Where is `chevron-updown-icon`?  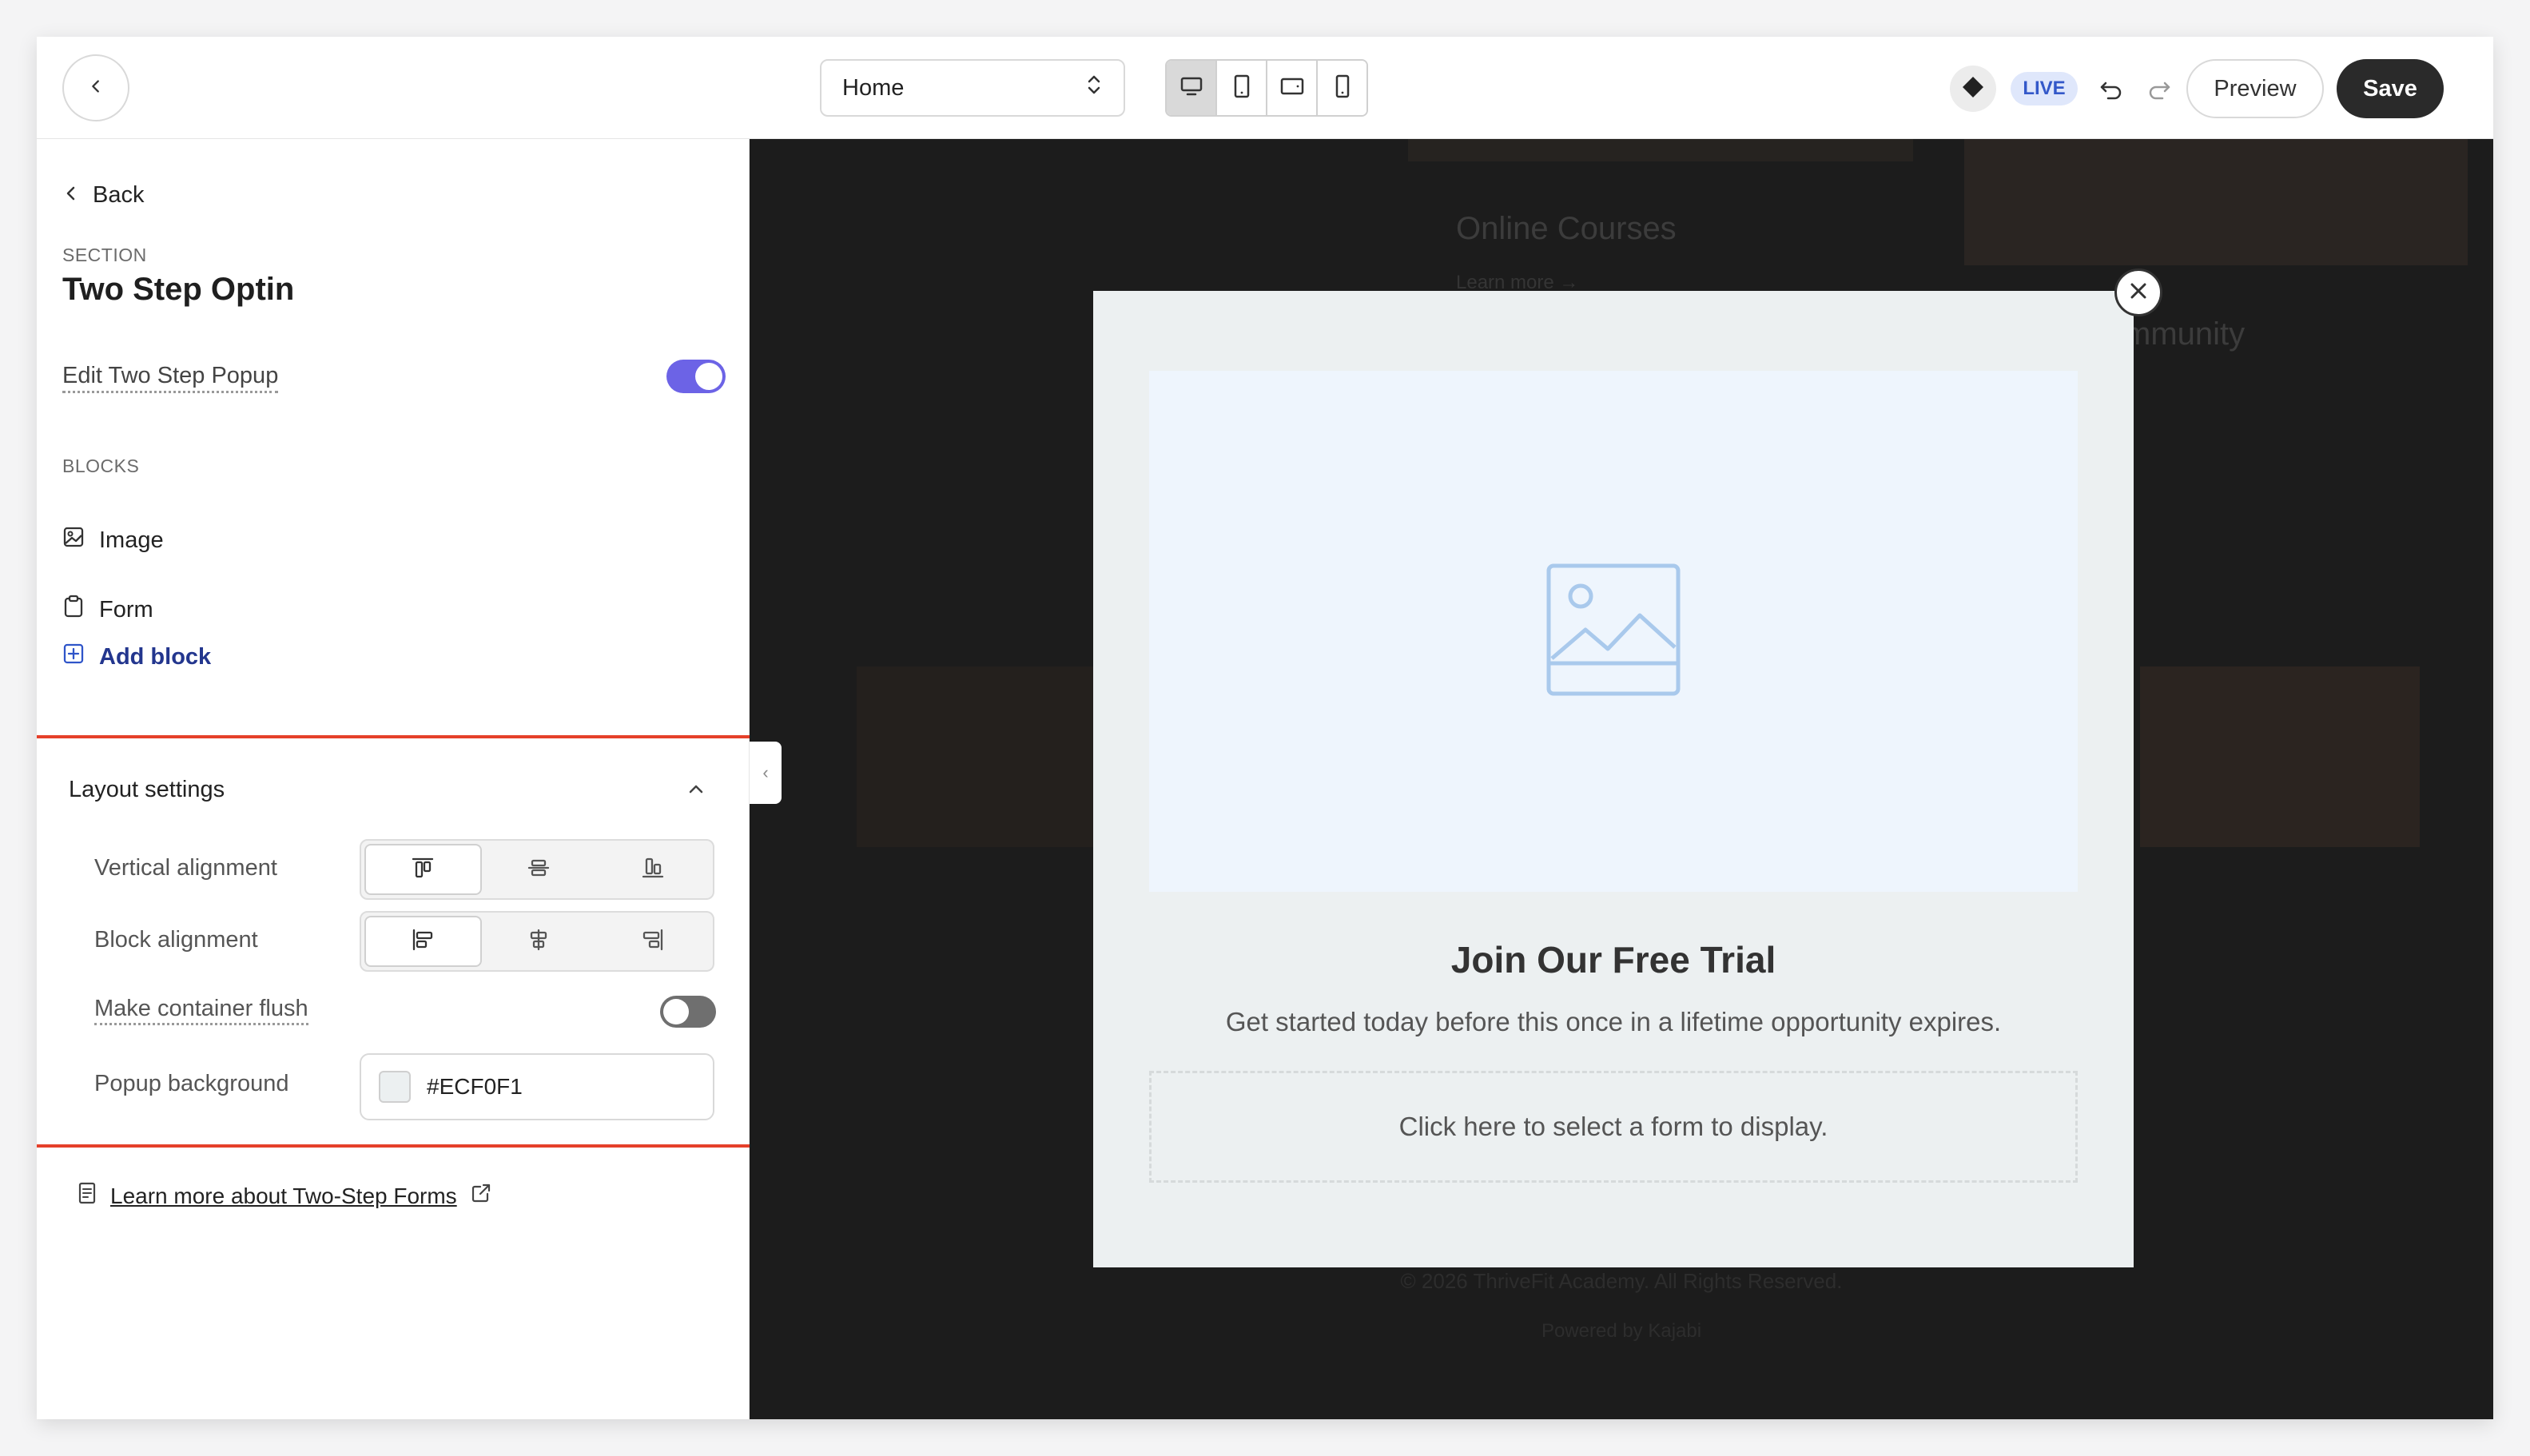
chevron-updown-icon is located at coordinates (1094, 88).